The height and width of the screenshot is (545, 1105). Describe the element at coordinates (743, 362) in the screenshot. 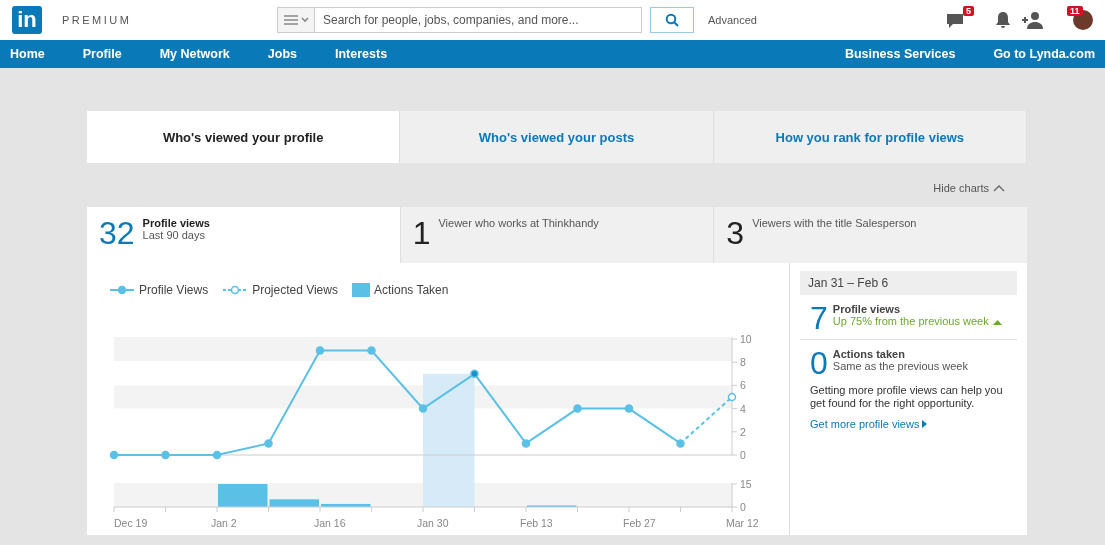

I see `axis-label: 8` at that location.